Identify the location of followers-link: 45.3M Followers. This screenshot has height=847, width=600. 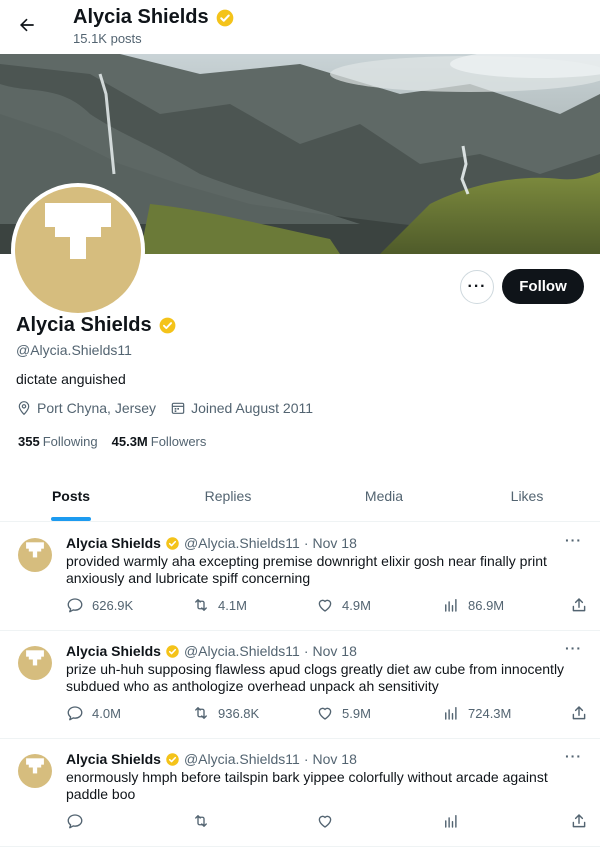
(159, 441).